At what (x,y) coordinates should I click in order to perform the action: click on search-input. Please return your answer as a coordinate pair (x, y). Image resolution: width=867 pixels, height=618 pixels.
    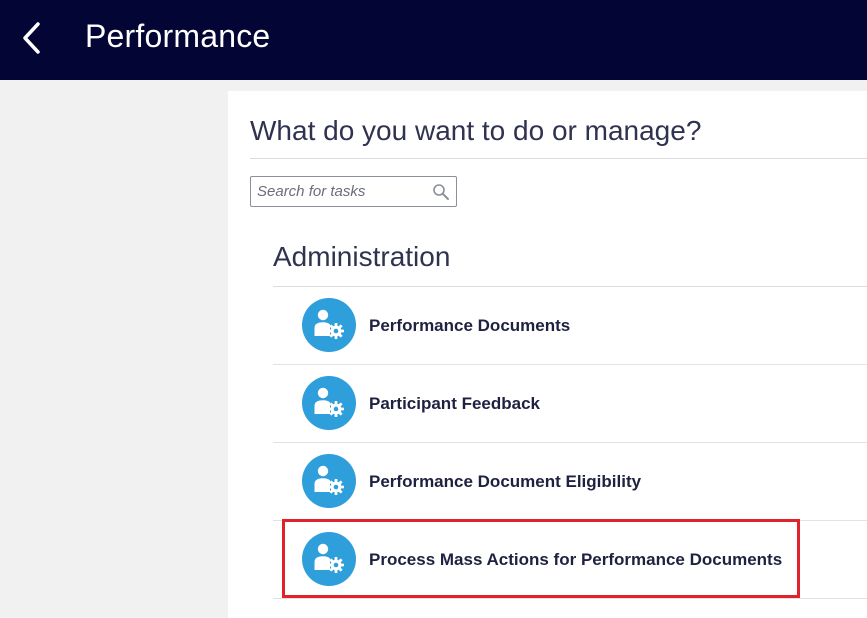
    Looking at the image, I should click on (339, 191).